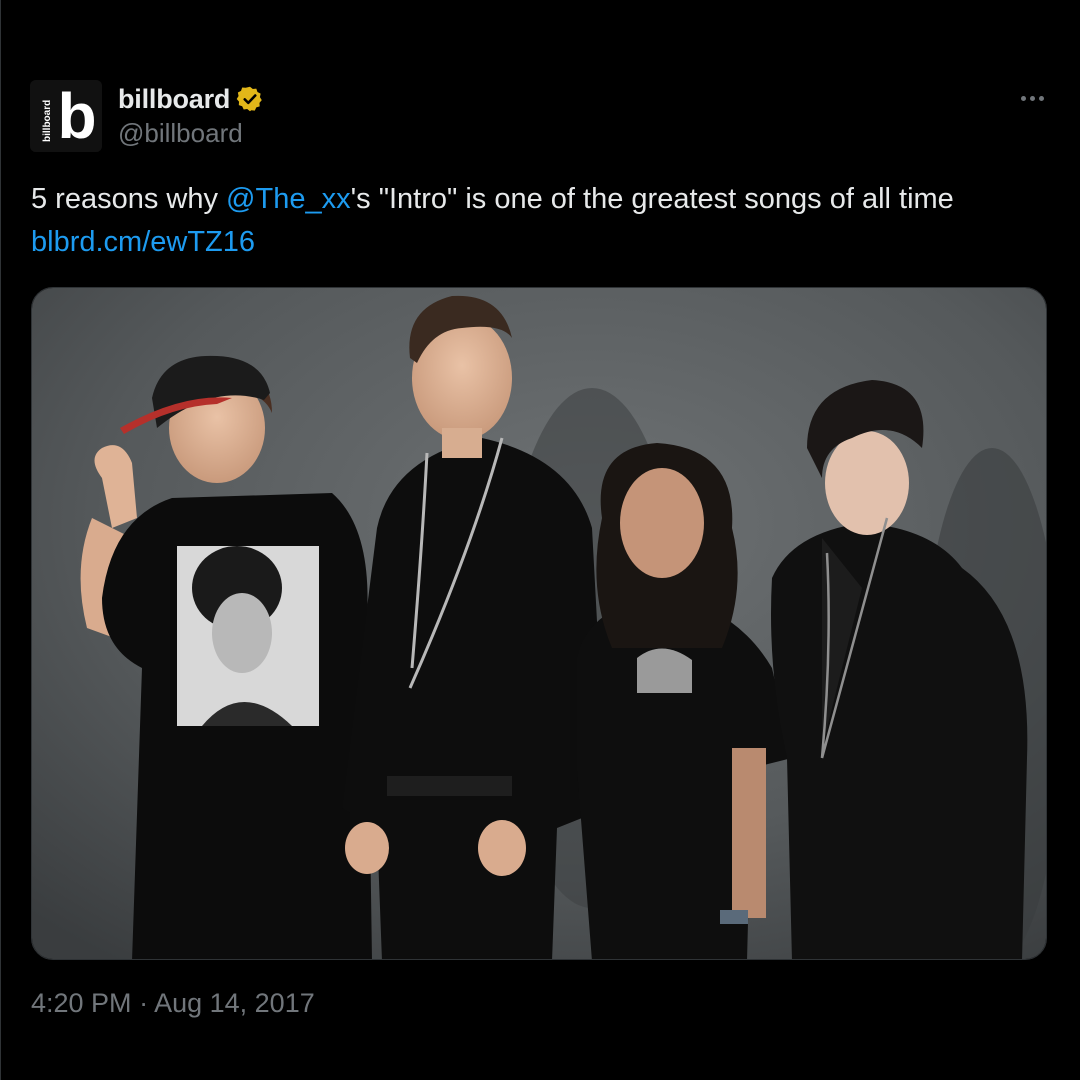  Describe the element at coordinates (234, 1003) in the screenshot. I see `tweet-date: Aug 14, 2017` at that location.